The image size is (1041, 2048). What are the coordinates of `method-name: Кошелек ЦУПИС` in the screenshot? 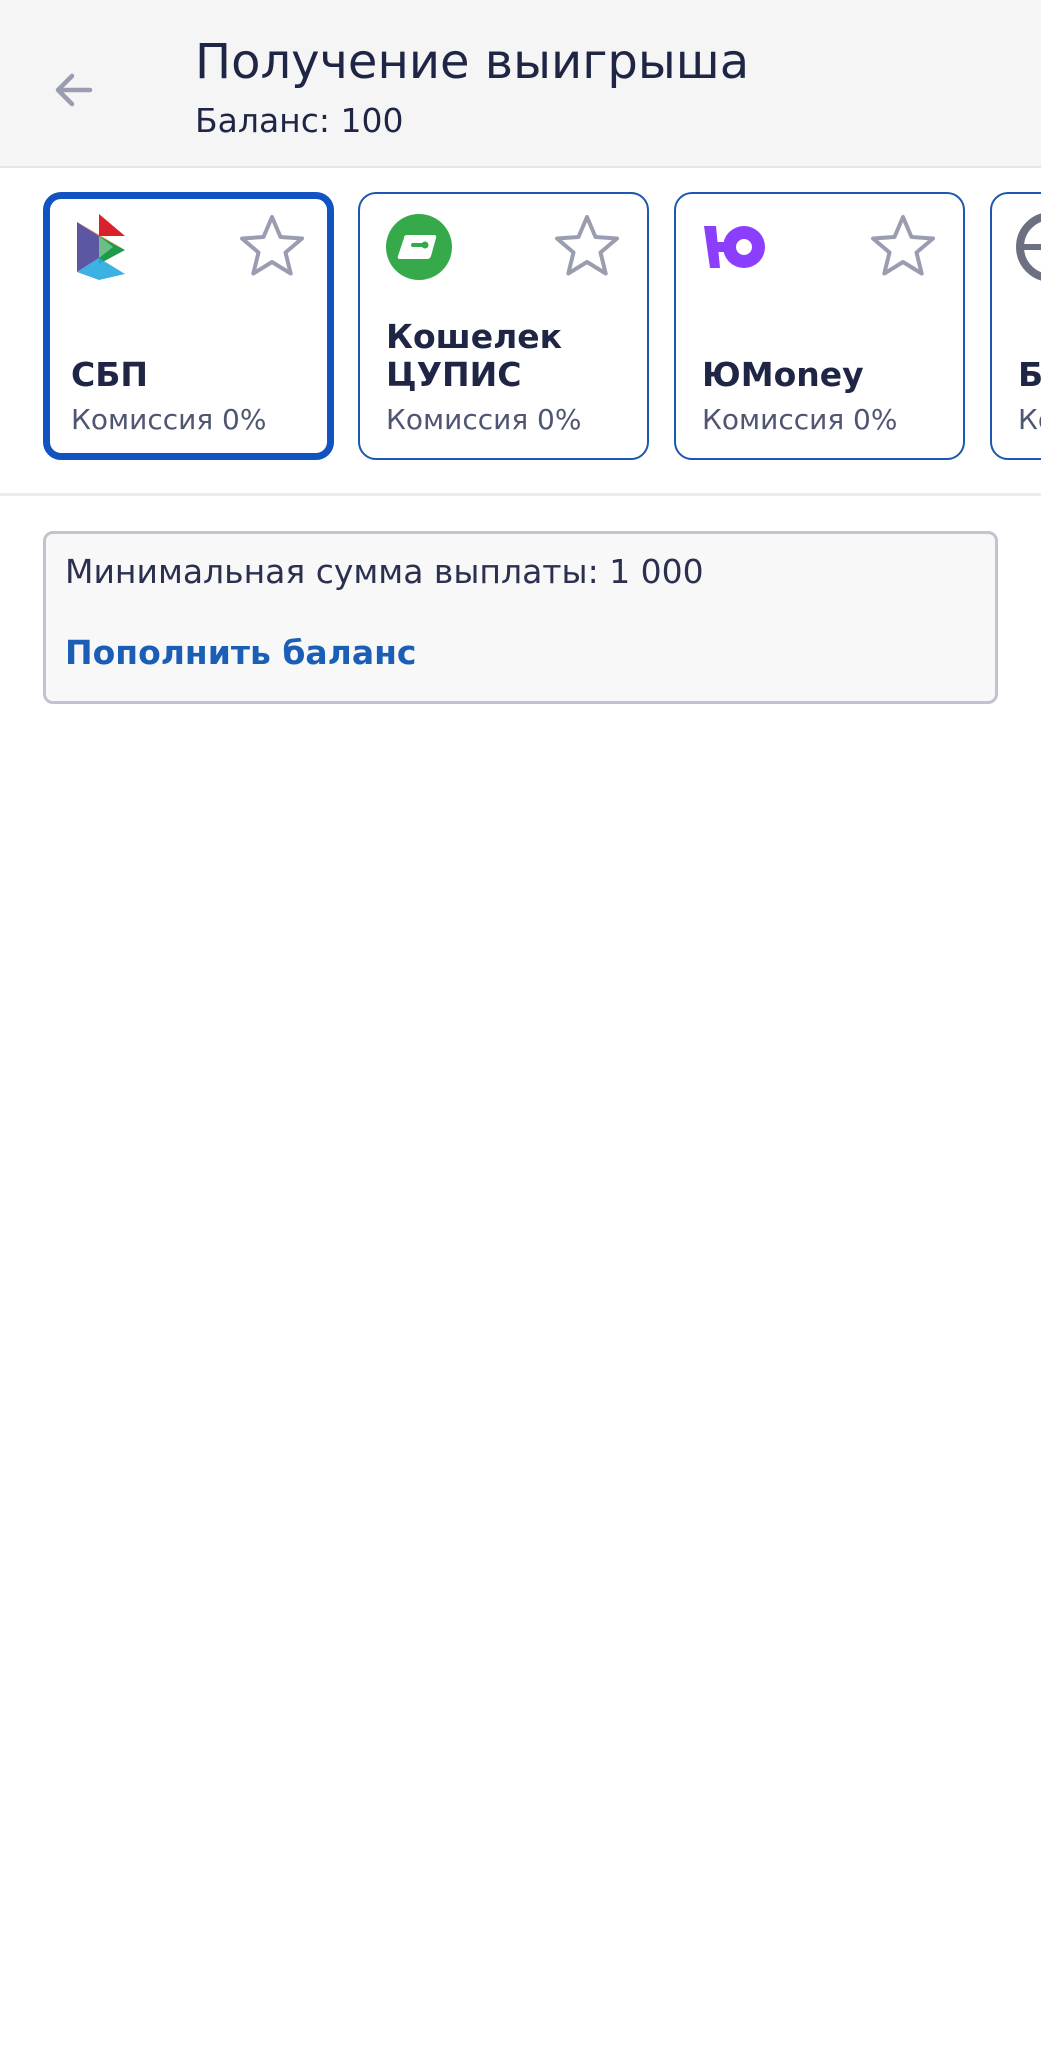 It's located at (474, 355).